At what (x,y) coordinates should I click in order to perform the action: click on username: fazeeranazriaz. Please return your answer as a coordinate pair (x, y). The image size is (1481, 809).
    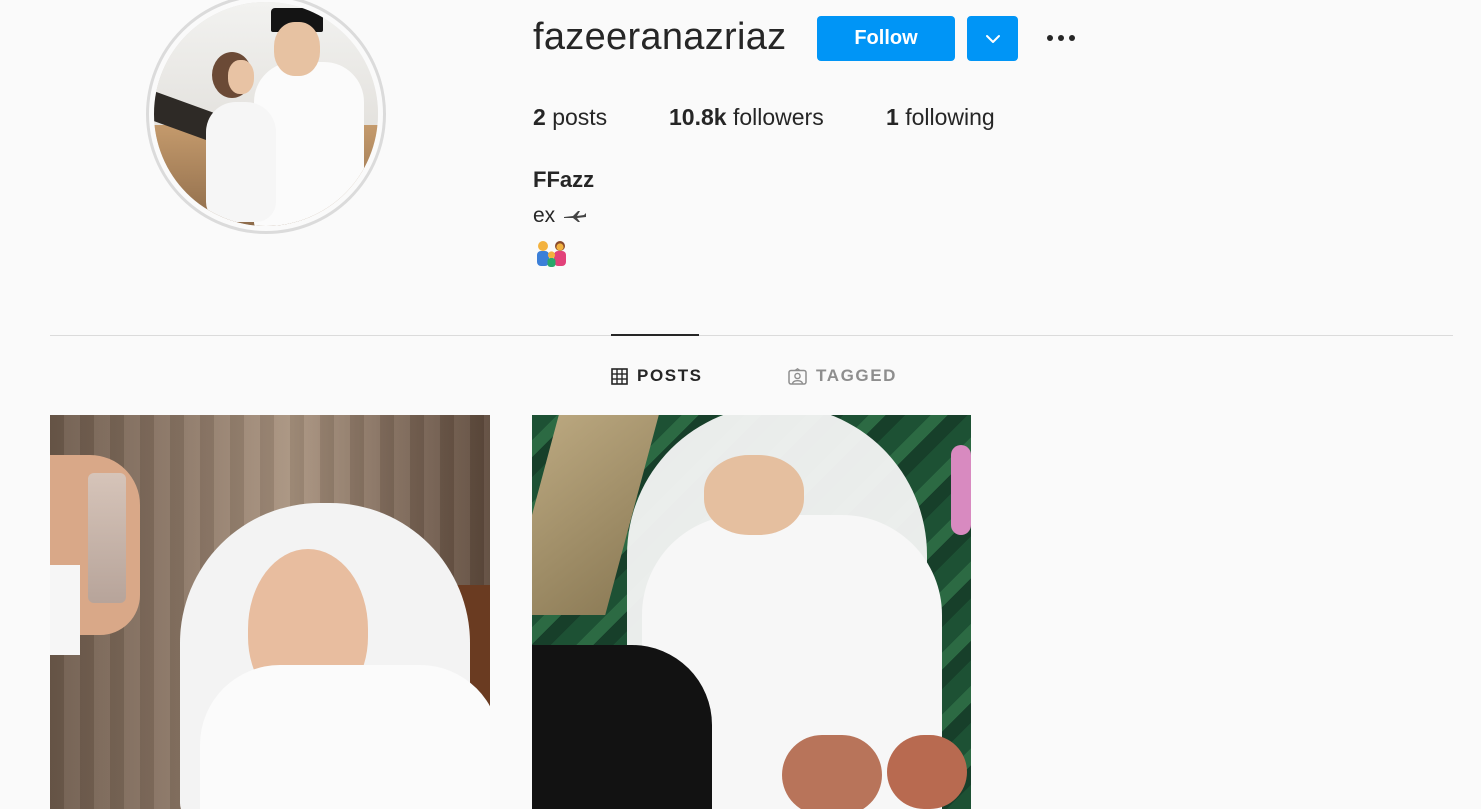
    Looking at the image, I should click on (660, 37).